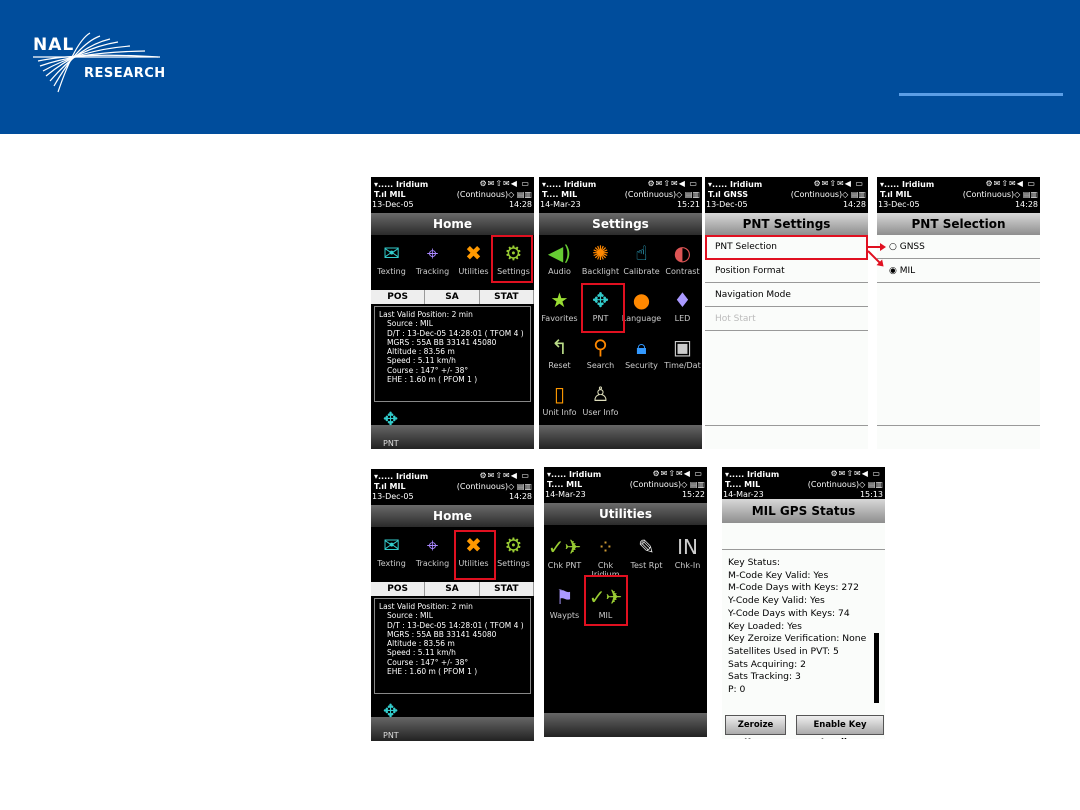  I want to click on app-label: Reset, so click(559, 365).